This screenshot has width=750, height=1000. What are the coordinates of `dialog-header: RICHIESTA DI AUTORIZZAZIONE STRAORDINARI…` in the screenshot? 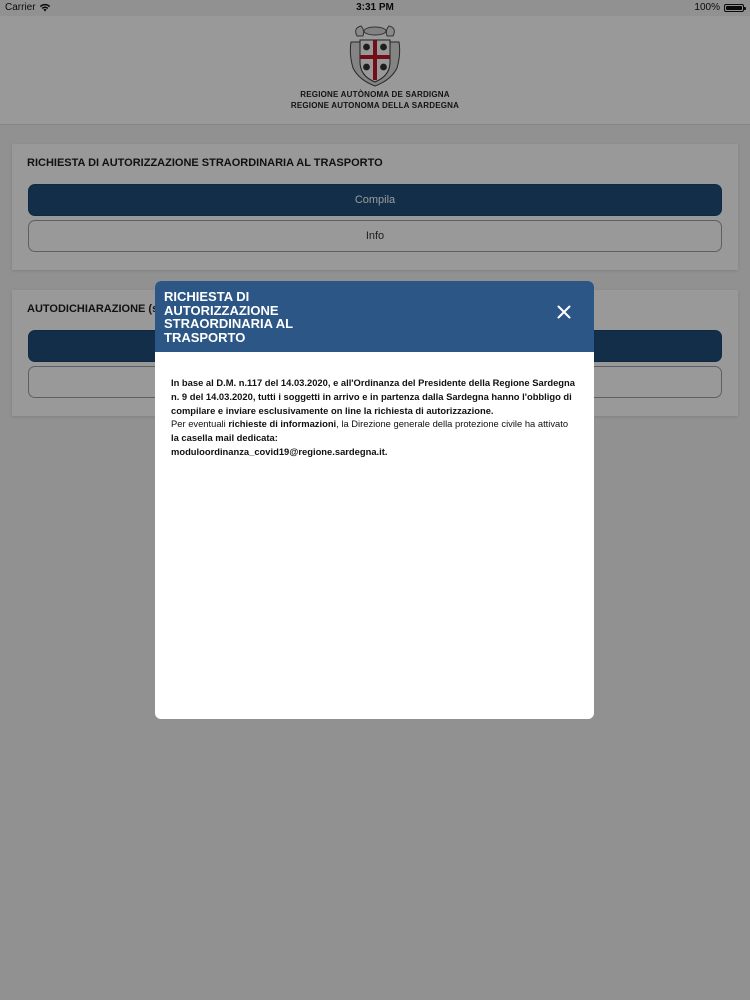 It's located at (374, 316).